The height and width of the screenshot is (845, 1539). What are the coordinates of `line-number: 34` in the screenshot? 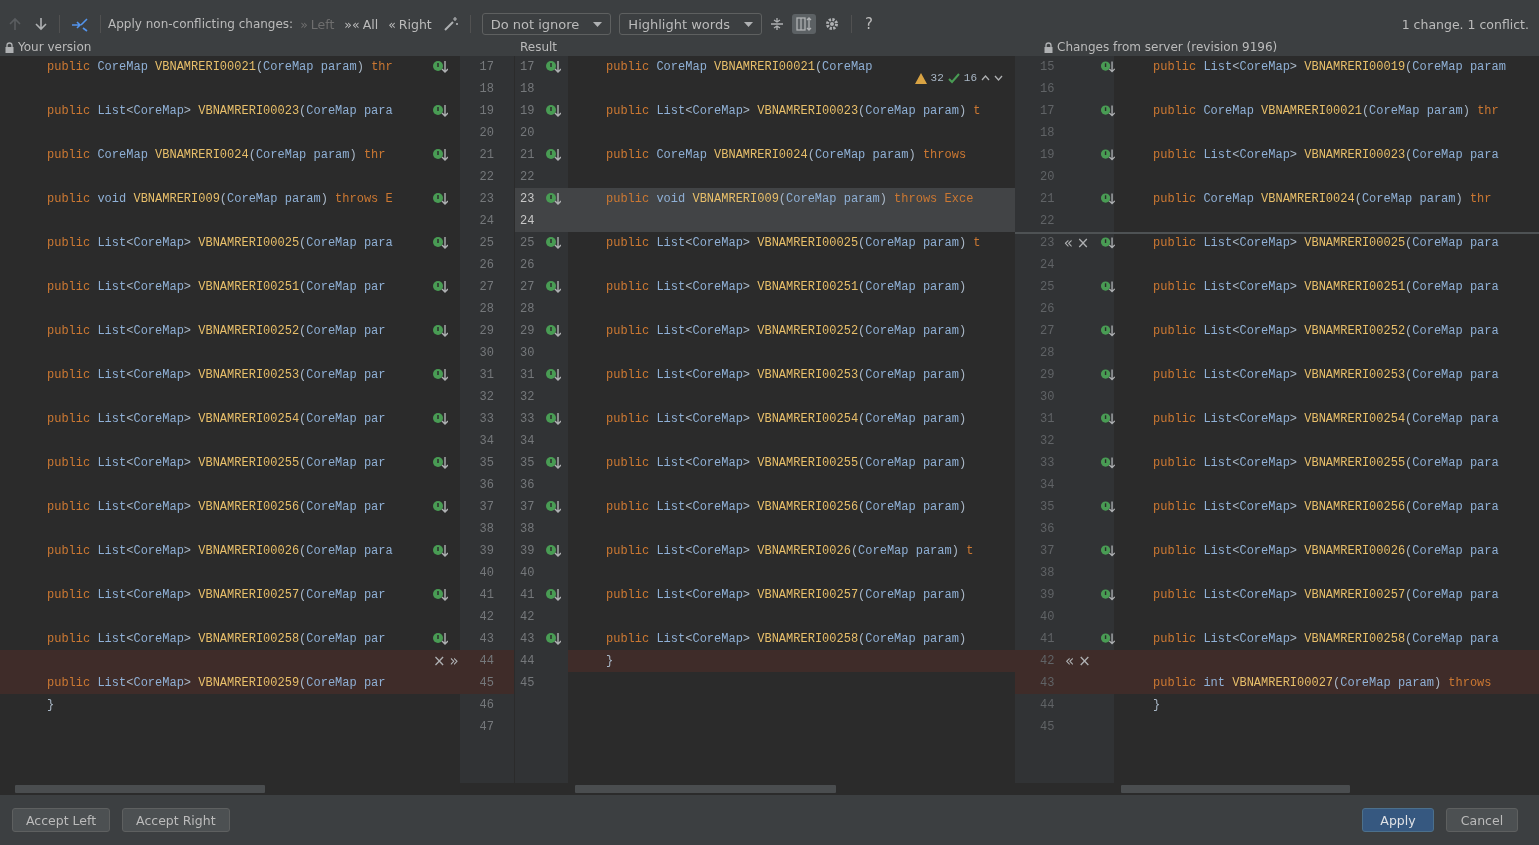 It's located at (486, 441).